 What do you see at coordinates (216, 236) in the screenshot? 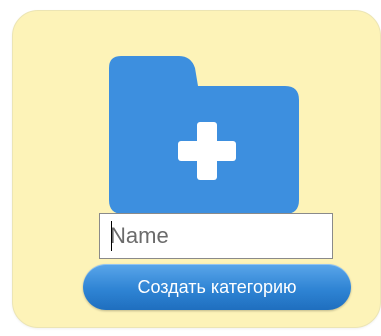
I see `category-name-input` at bounding box center [216, 236].